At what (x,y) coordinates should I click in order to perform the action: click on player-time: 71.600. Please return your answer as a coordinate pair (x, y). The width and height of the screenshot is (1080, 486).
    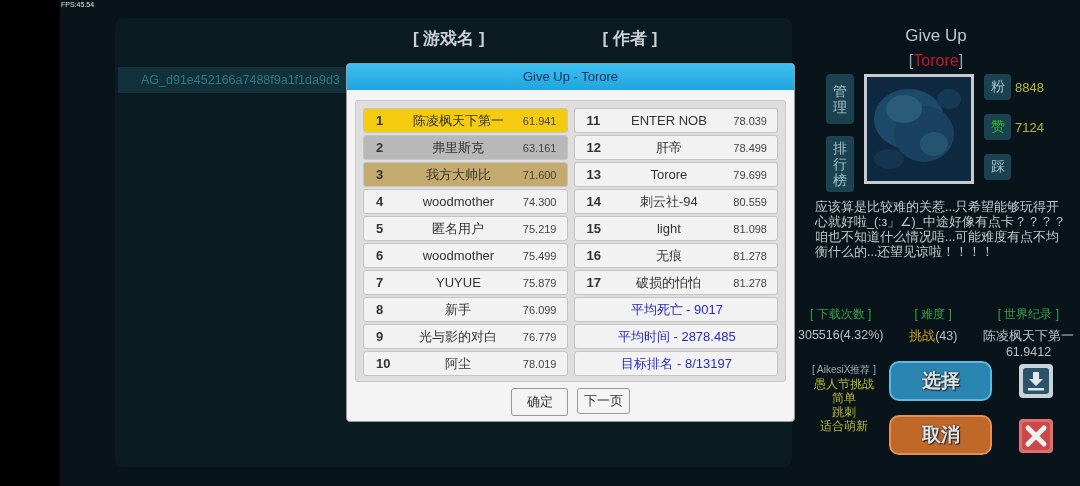
    Looking at the image, I should click on (539, 174).